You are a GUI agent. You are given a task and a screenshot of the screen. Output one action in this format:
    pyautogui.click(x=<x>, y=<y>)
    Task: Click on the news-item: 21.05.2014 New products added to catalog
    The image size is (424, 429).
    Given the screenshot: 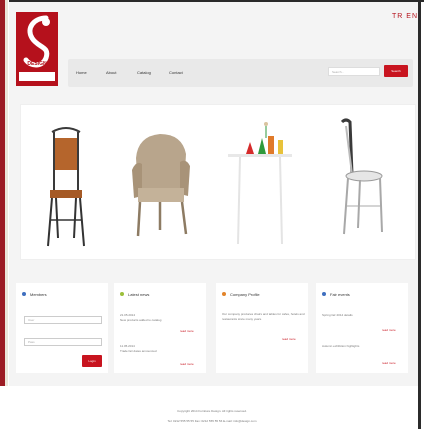 What is the action you would take?
    pyautogui.click(x=163, y=318)
    